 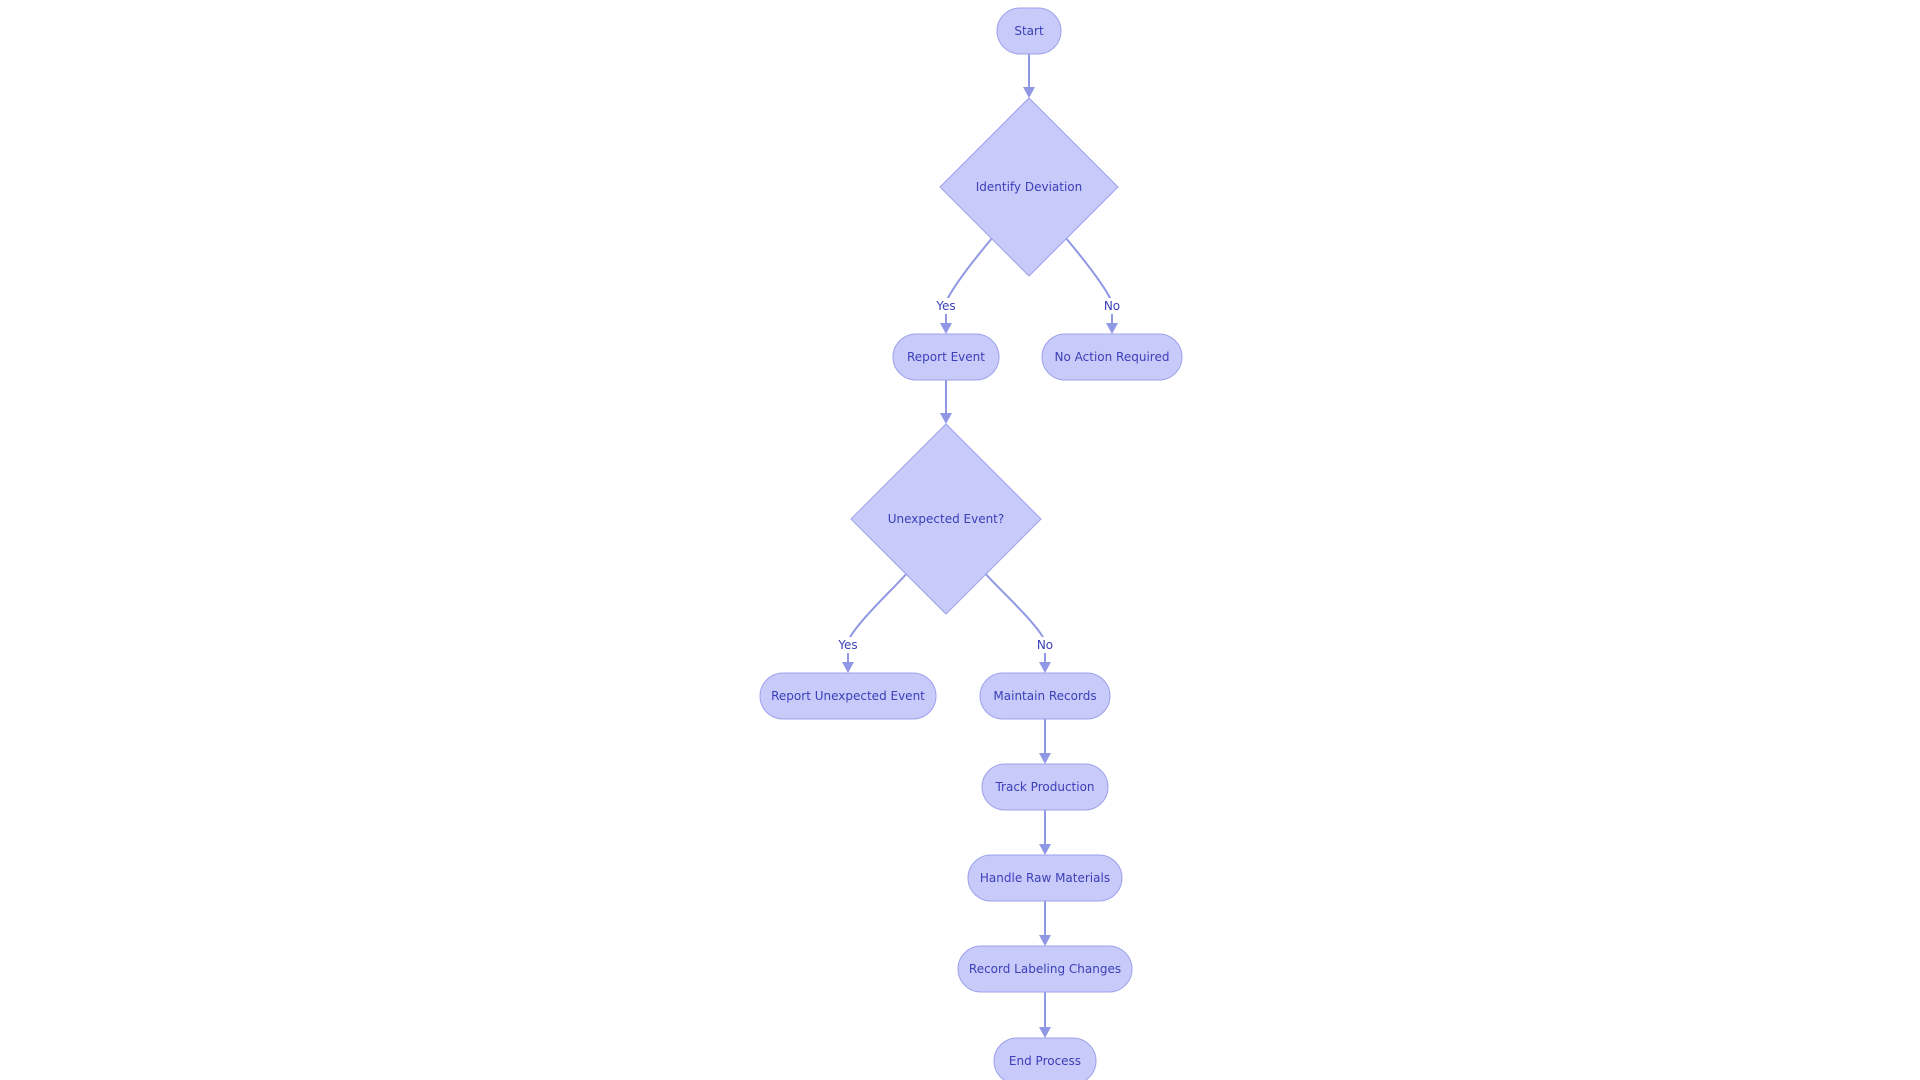 I want to click on node-unexpected: Unexpected Event?, so click(x=946, y=519).